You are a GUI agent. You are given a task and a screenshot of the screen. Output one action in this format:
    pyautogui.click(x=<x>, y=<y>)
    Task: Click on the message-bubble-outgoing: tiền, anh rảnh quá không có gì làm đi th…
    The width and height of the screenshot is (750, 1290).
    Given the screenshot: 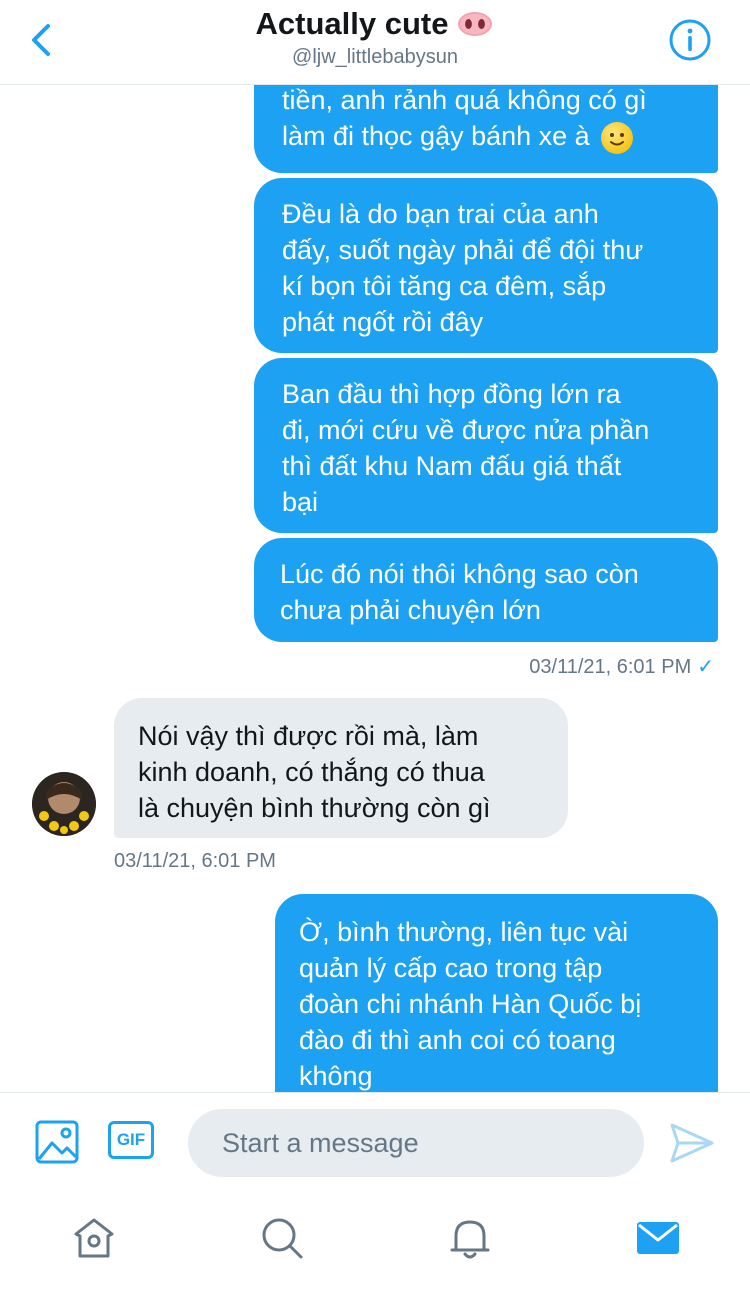 What is the action you would take?
    pyautogui.click(x=486, y=128)
    